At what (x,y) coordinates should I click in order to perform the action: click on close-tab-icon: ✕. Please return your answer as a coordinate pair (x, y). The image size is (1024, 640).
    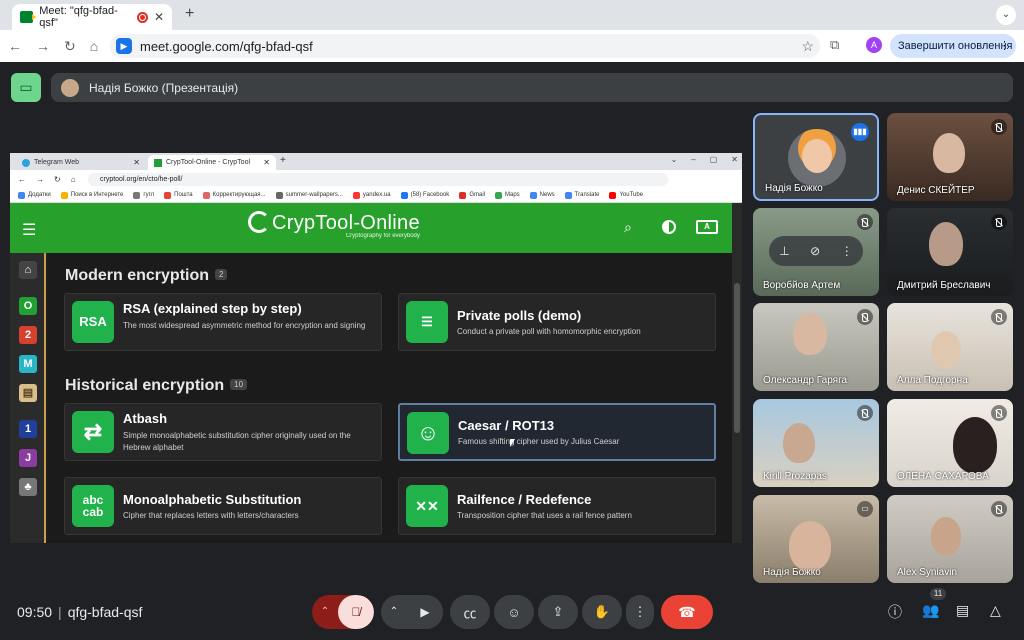
    Looking at the image, I should click on (159, 17).